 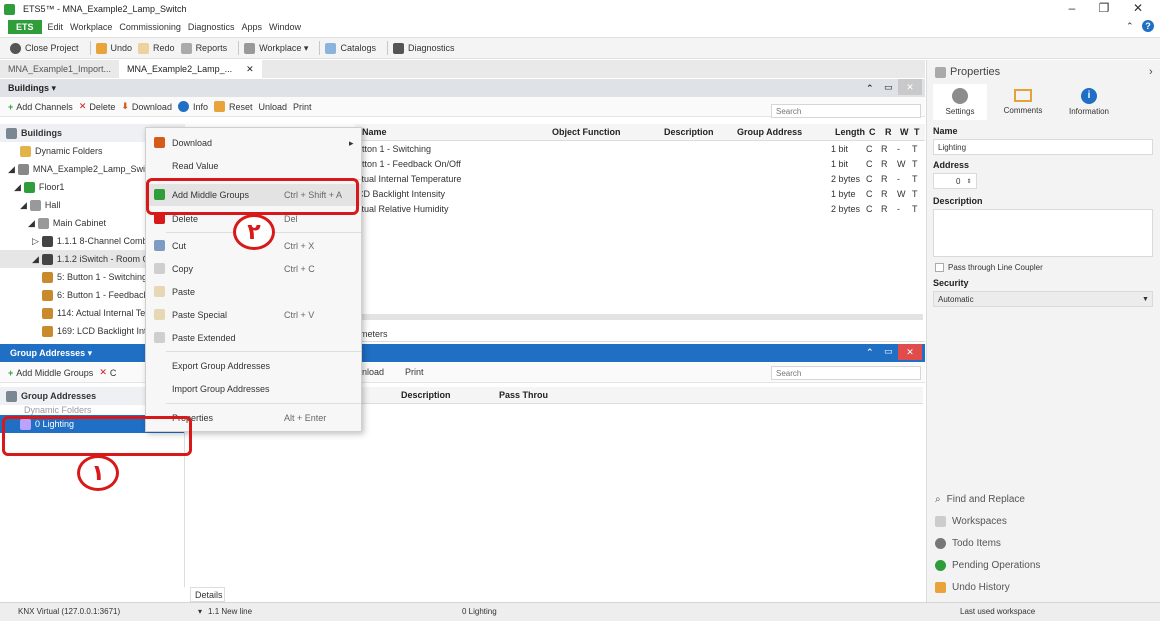 What do you see at coordinates (1072, 8) in the screenshot?
I see `minimize-button: –` at bounding box center [1072, 8].